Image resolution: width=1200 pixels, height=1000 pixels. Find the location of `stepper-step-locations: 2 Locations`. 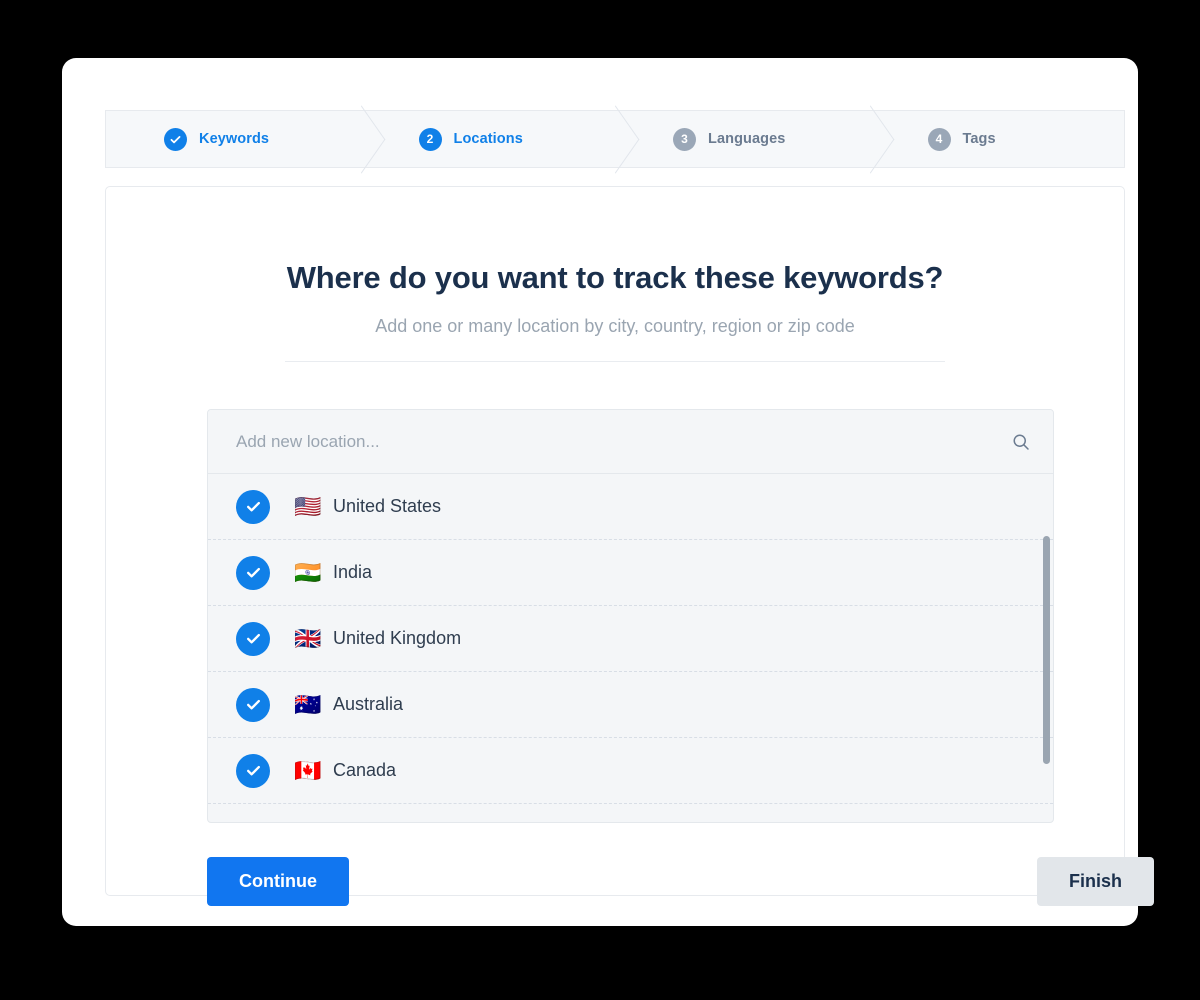

stepper-step-locations: 2 Locations is located at coordinates (488, 139).